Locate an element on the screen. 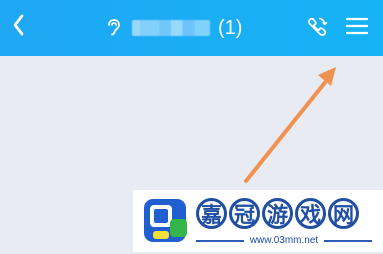 Image resolution: width=383 pixels, height=254 pixels. watermark-chars: 嘉 冠 游 戏 网 is located at coordinates (277, 213).